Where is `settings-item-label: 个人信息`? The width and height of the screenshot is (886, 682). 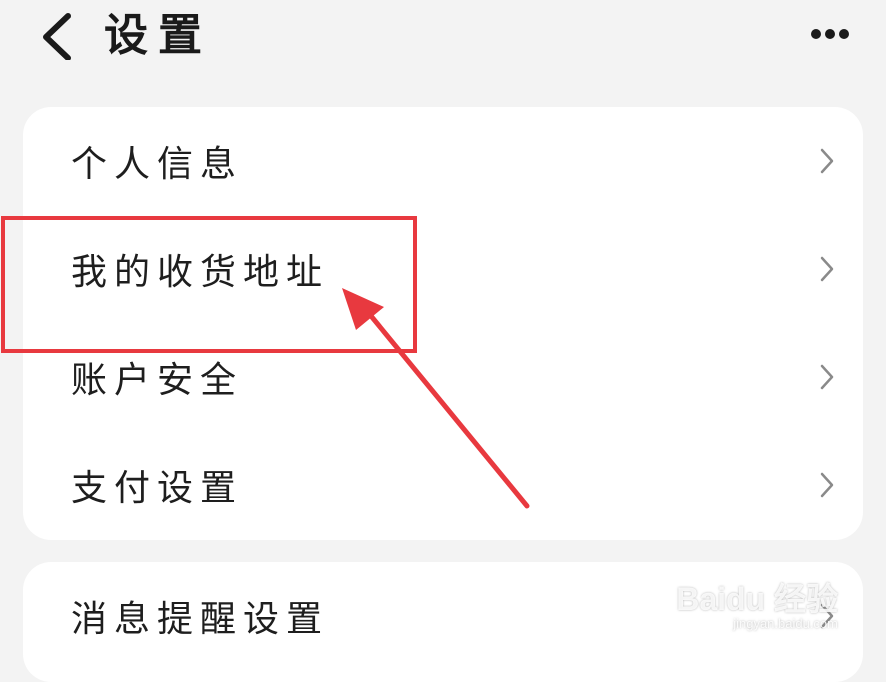
settings-item-label: 个人信息 is located at coordinates (157, 164).